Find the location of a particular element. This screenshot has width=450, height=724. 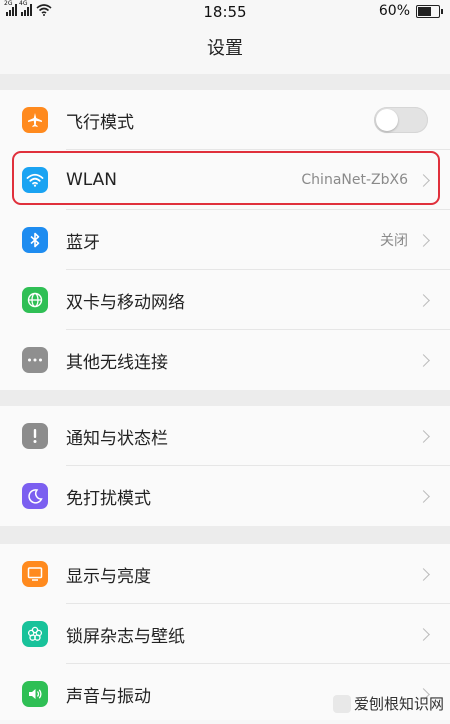

settings-row-bluetooth: 蓝牙 关闭 is located at coordinates (225, 240).